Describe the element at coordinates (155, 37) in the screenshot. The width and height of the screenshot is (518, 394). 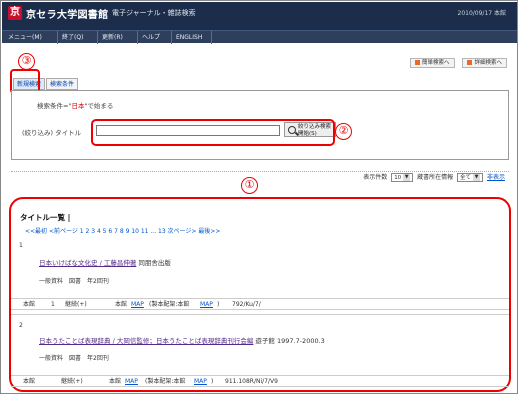
I see `menu-item-help: ヘルプ` at that location.